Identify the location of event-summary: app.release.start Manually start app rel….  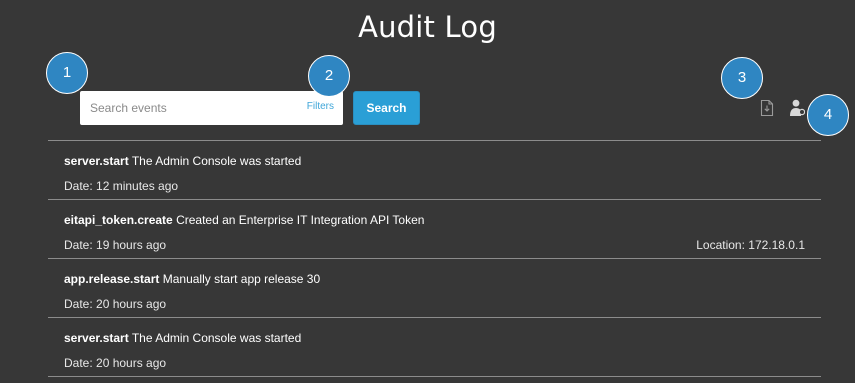
(192, 279).